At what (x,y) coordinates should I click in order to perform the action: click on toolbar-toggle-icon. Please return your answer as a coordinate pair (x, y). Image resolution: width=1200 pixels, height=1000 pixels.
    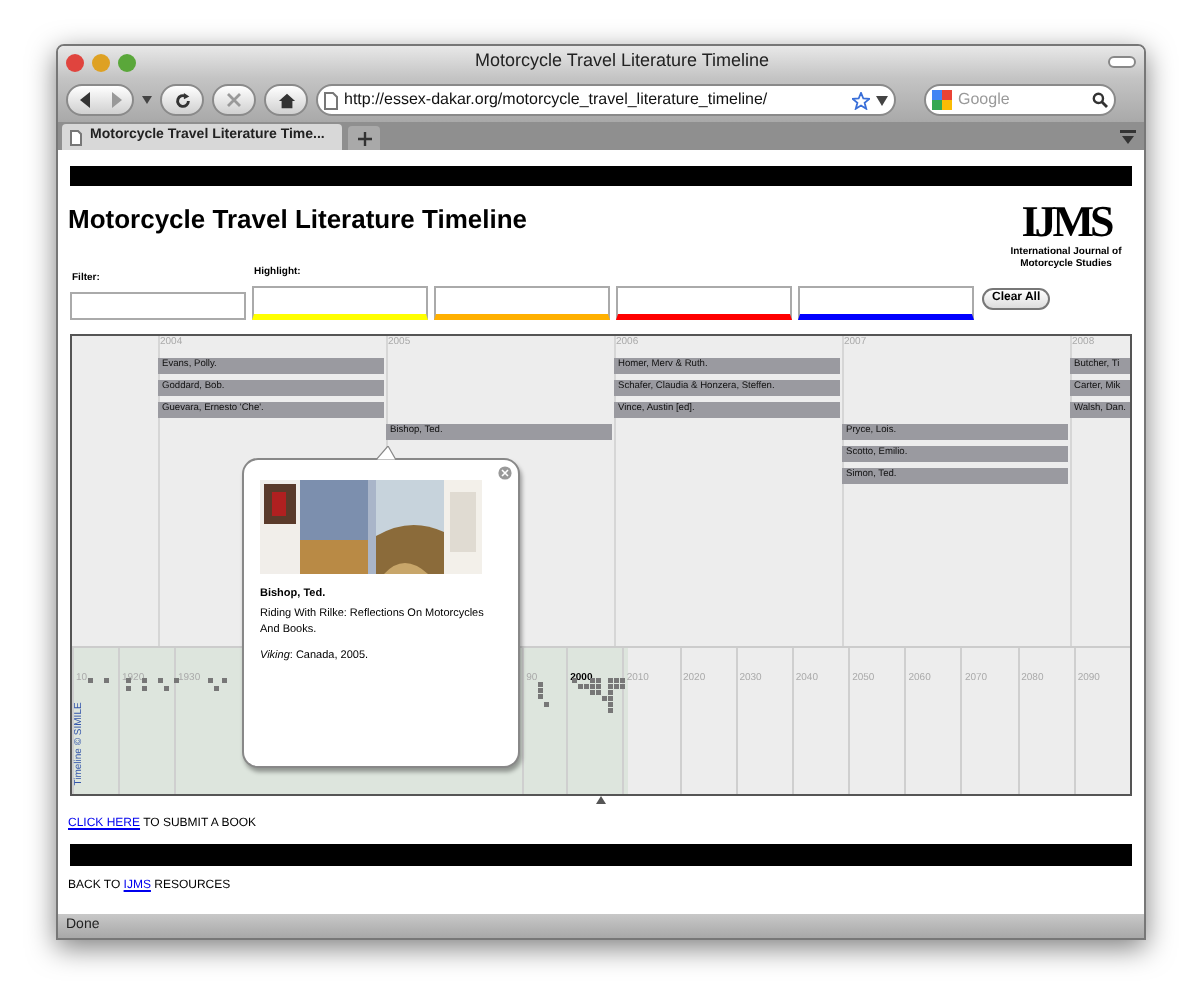
    Looking at the image, I should click on (1122, 62).